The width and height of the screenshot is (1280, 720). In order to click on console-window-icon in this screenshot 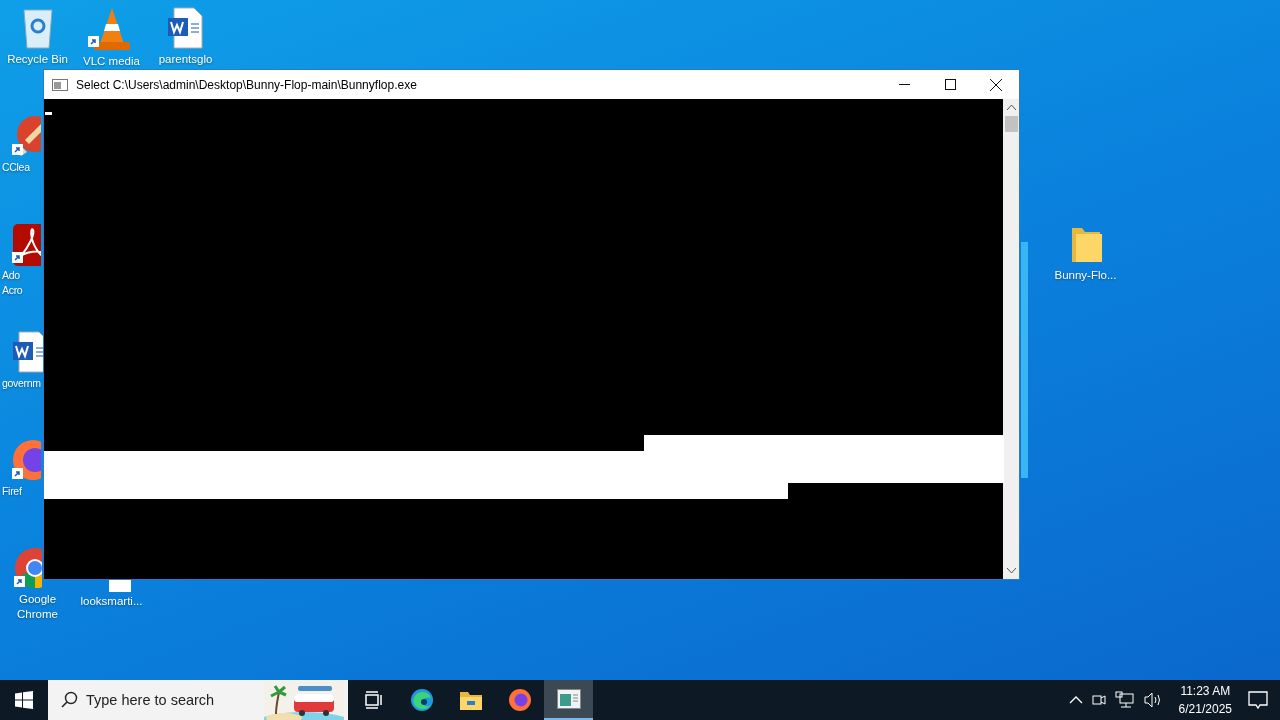, I will do `click(568, 699)`.